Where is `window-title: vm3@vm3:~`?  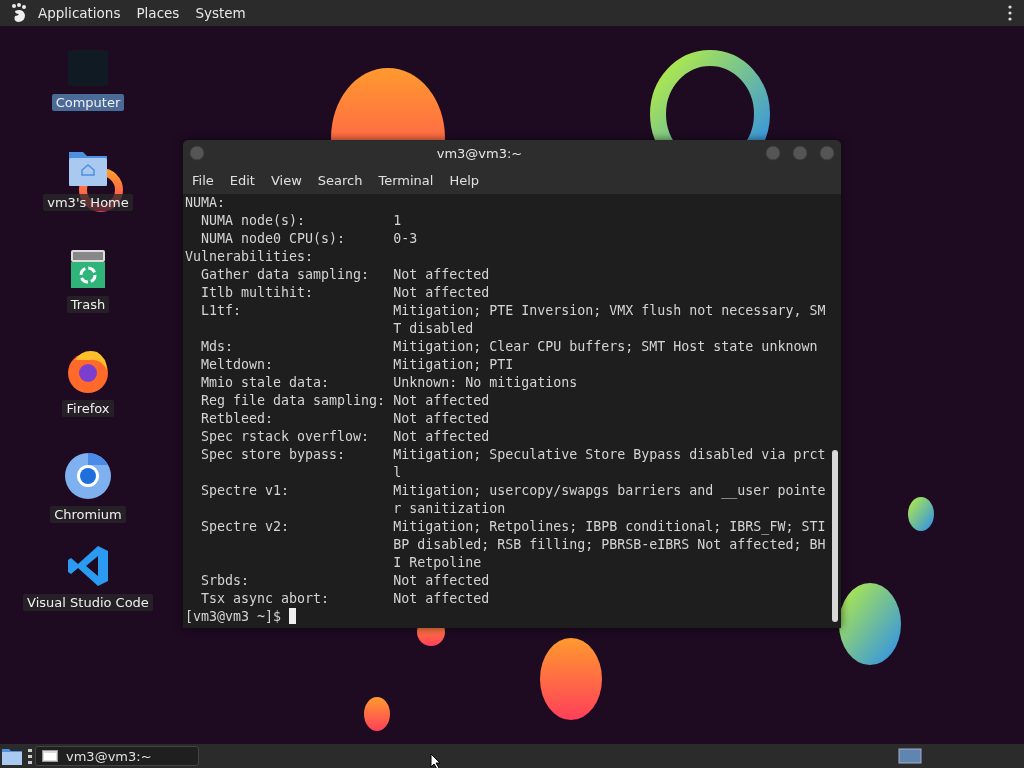
window-title: vm3@vm3:~ is located at coordinates (479, 153).